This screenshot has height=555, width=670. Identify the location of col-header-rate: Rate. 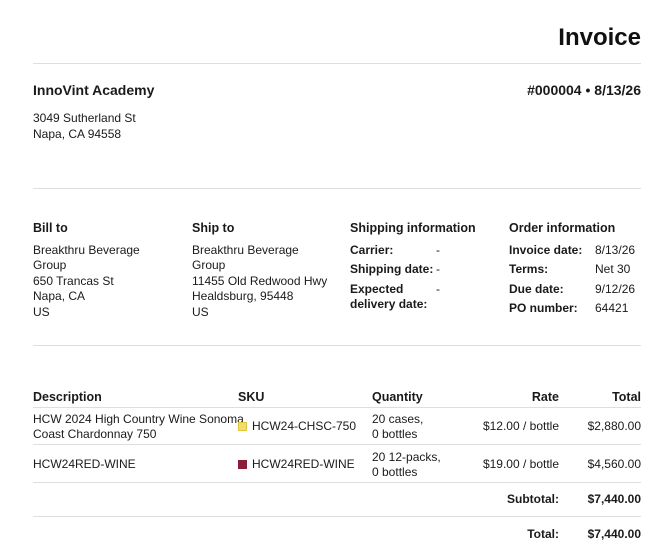
(545, 397).